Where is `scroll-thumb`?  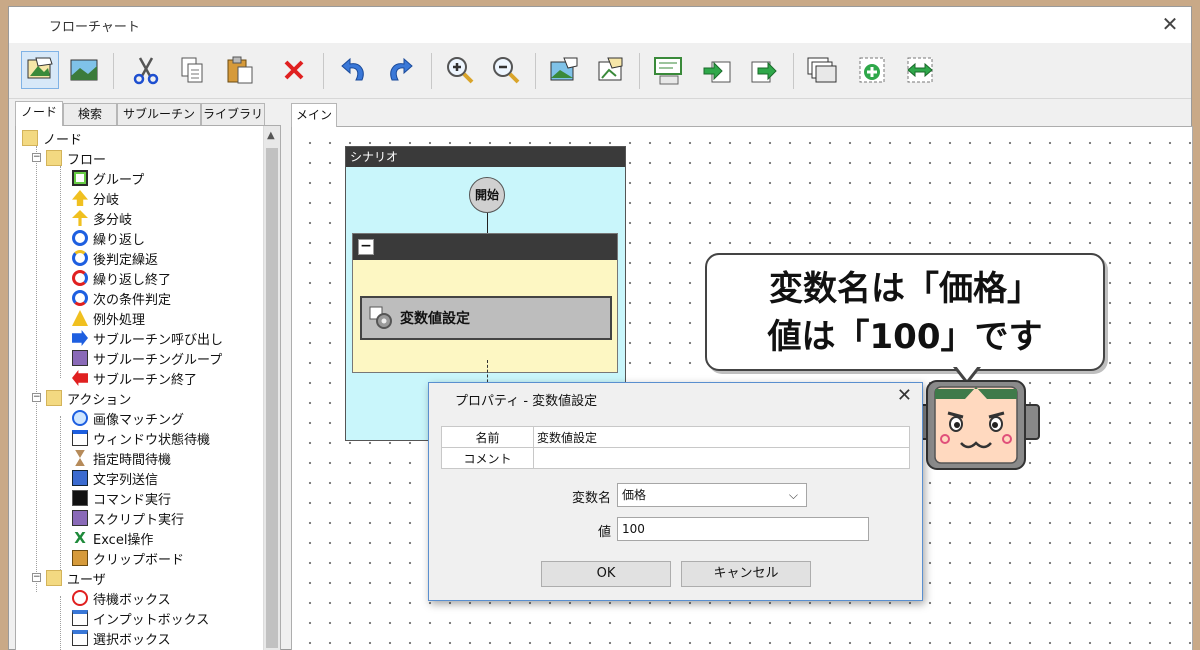 scroll-thumb is located at coordinates (272, 398).